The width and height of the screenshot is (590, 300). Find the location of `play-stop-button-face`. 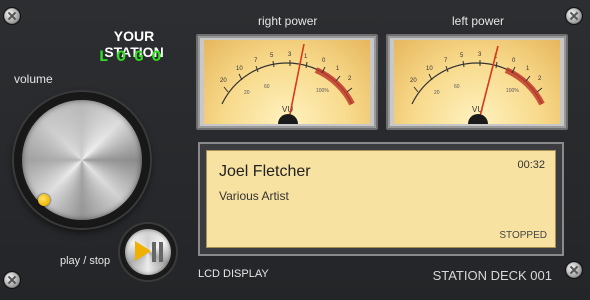

play-stop-button-face is located at coordinates (148, 252).